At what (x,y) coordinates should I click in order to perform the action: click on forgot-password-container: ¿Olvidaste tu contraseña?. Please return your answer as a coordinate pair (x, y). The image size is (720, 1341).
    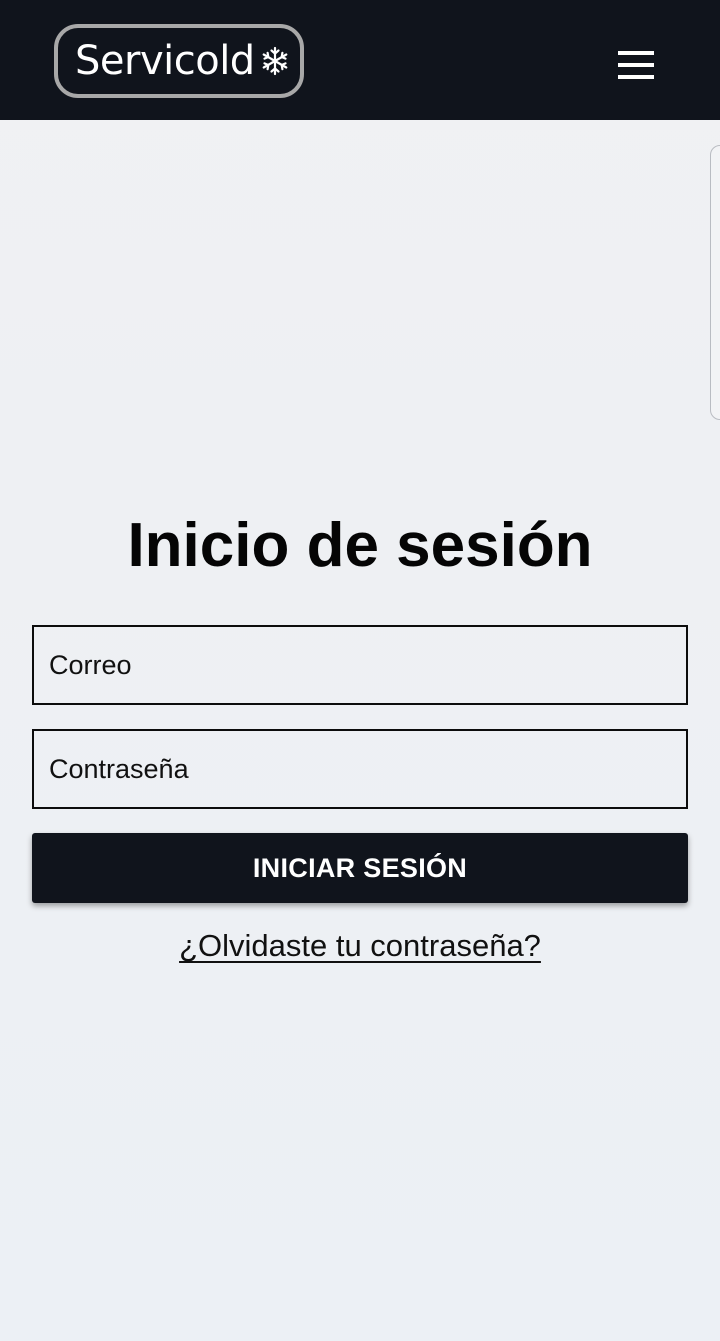
    Looking at the image, I should click on (360, 946).